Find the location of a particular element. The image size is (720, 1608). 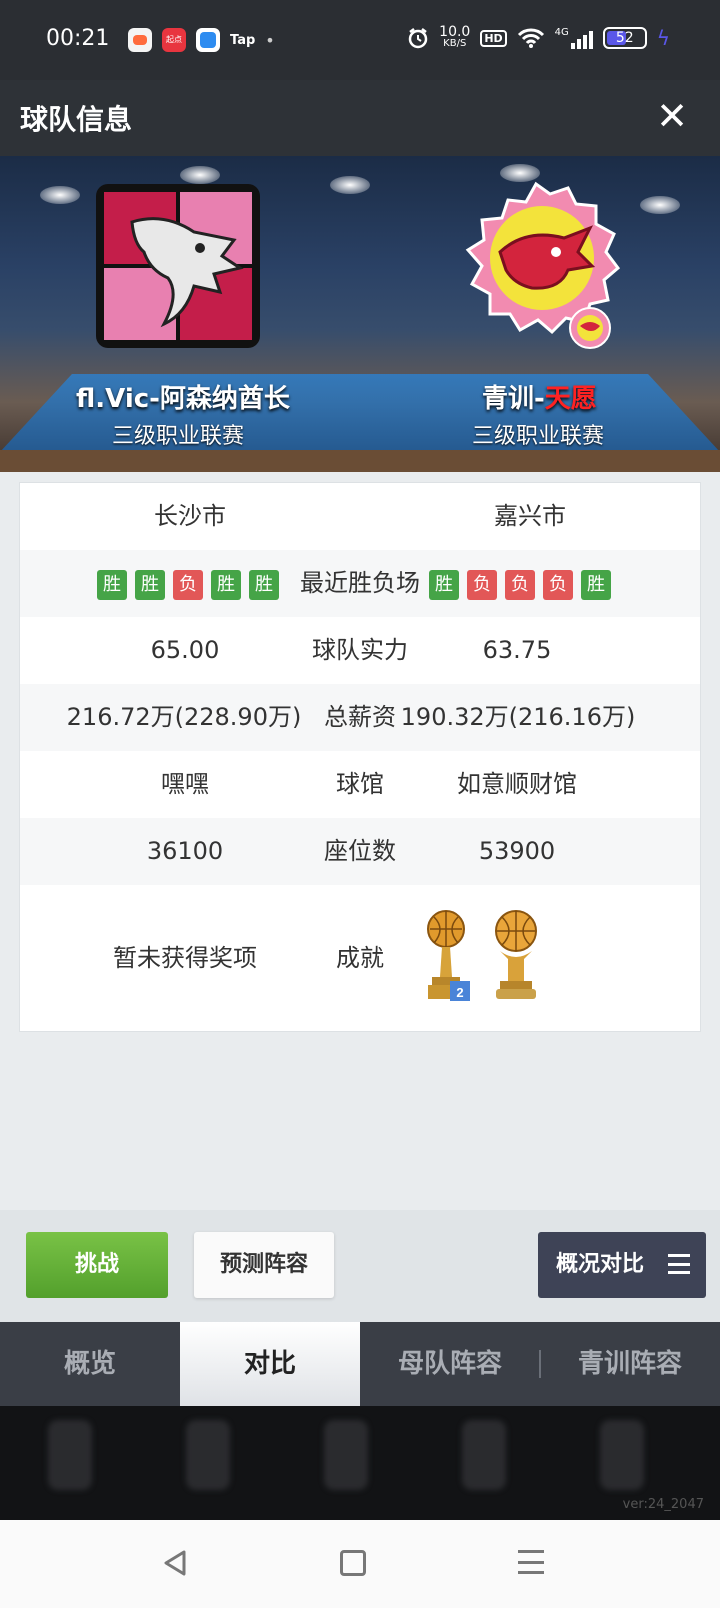

tap-app-icon: Tap is located at coordinates (243, 40).